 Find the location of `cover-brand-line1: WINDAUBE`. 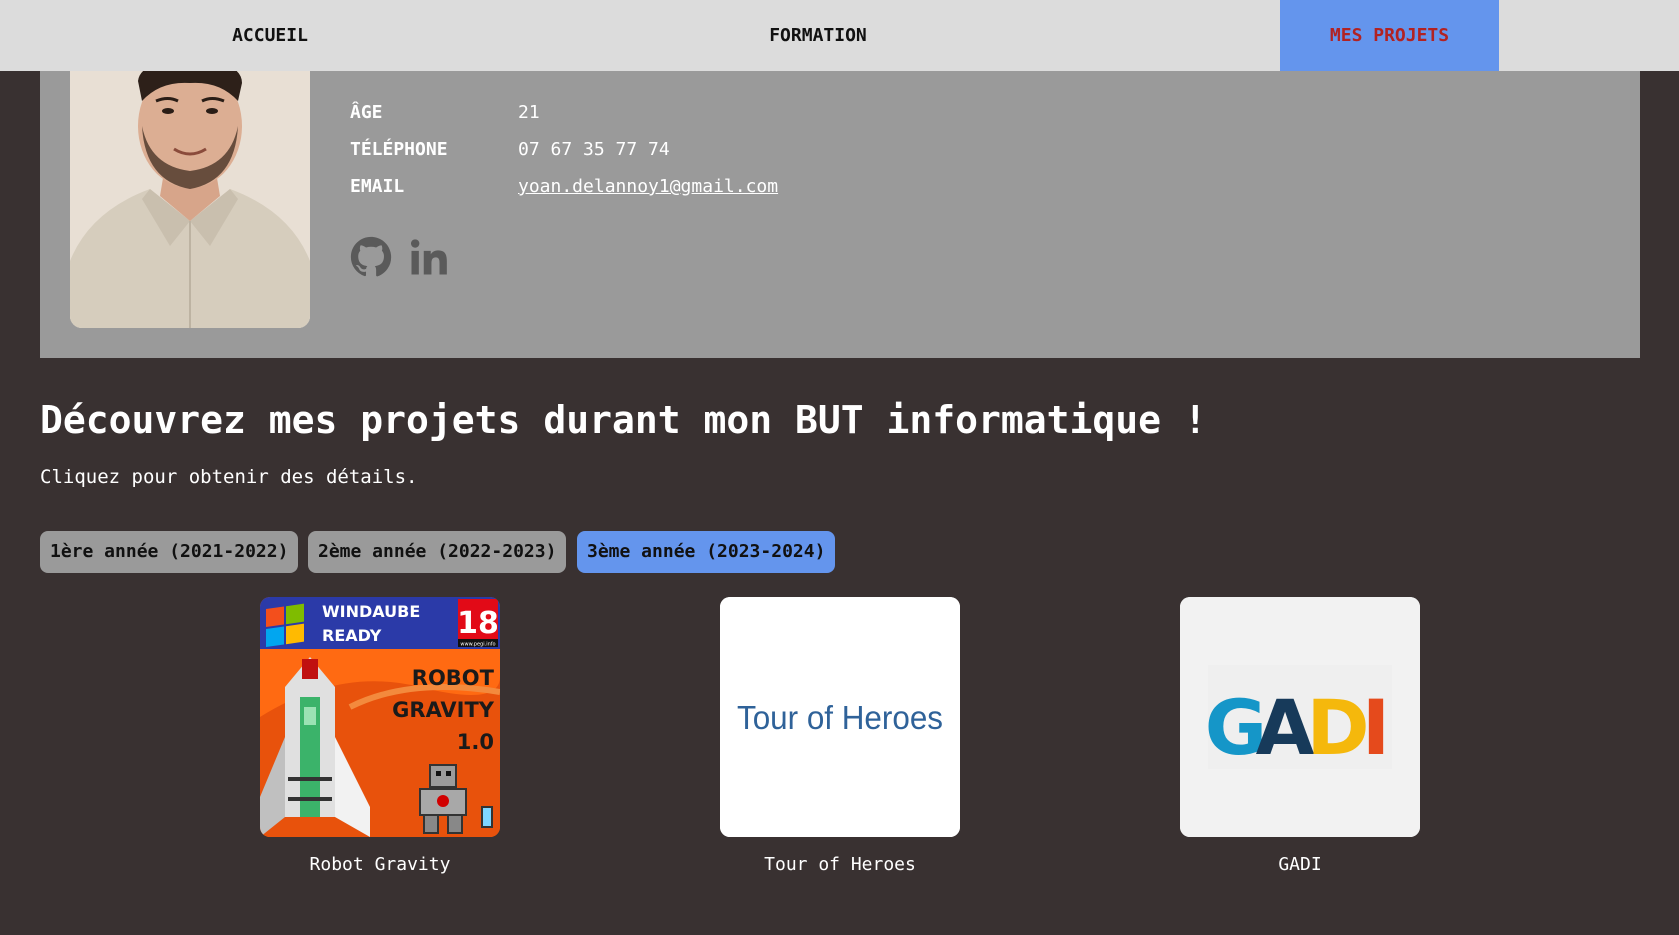

cover-brand-line1: WINDAUBE is located at coordinates (371, 611).